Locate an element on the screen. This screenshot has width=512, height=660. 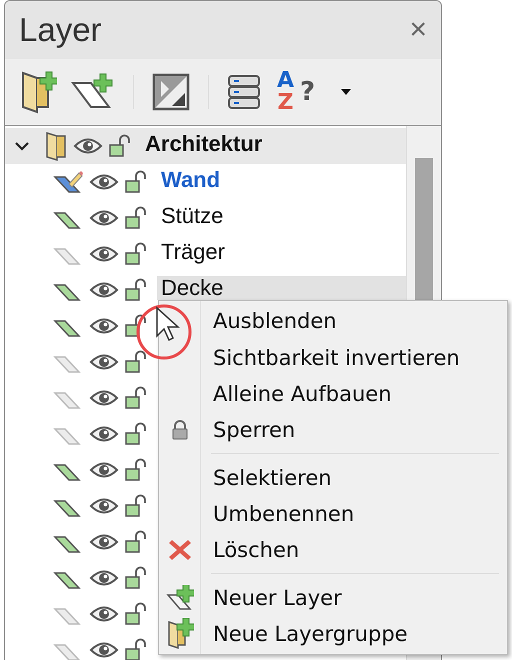
layer-name: Decke is located at coordinates (281, 288).